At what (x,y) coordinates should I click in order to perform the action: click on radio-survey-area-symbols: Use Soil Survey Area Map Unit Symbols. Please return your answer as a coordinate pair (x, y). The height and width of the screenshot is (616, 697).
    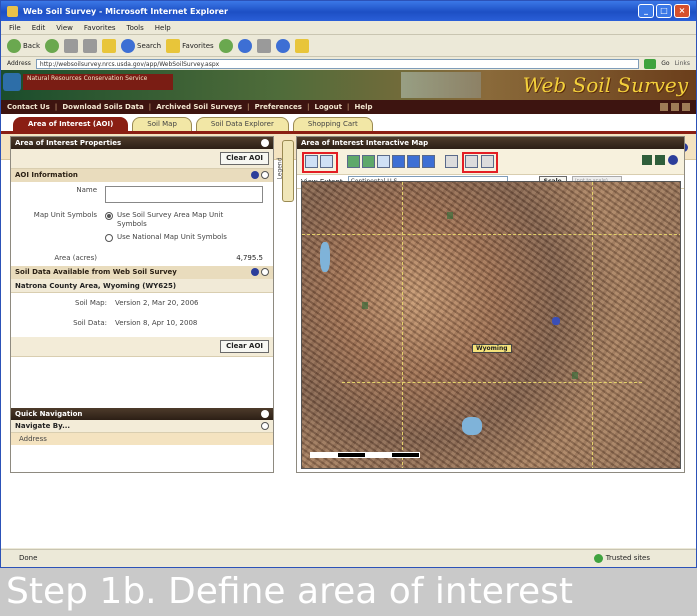
    Looking at the image, I should click on (171, 220).